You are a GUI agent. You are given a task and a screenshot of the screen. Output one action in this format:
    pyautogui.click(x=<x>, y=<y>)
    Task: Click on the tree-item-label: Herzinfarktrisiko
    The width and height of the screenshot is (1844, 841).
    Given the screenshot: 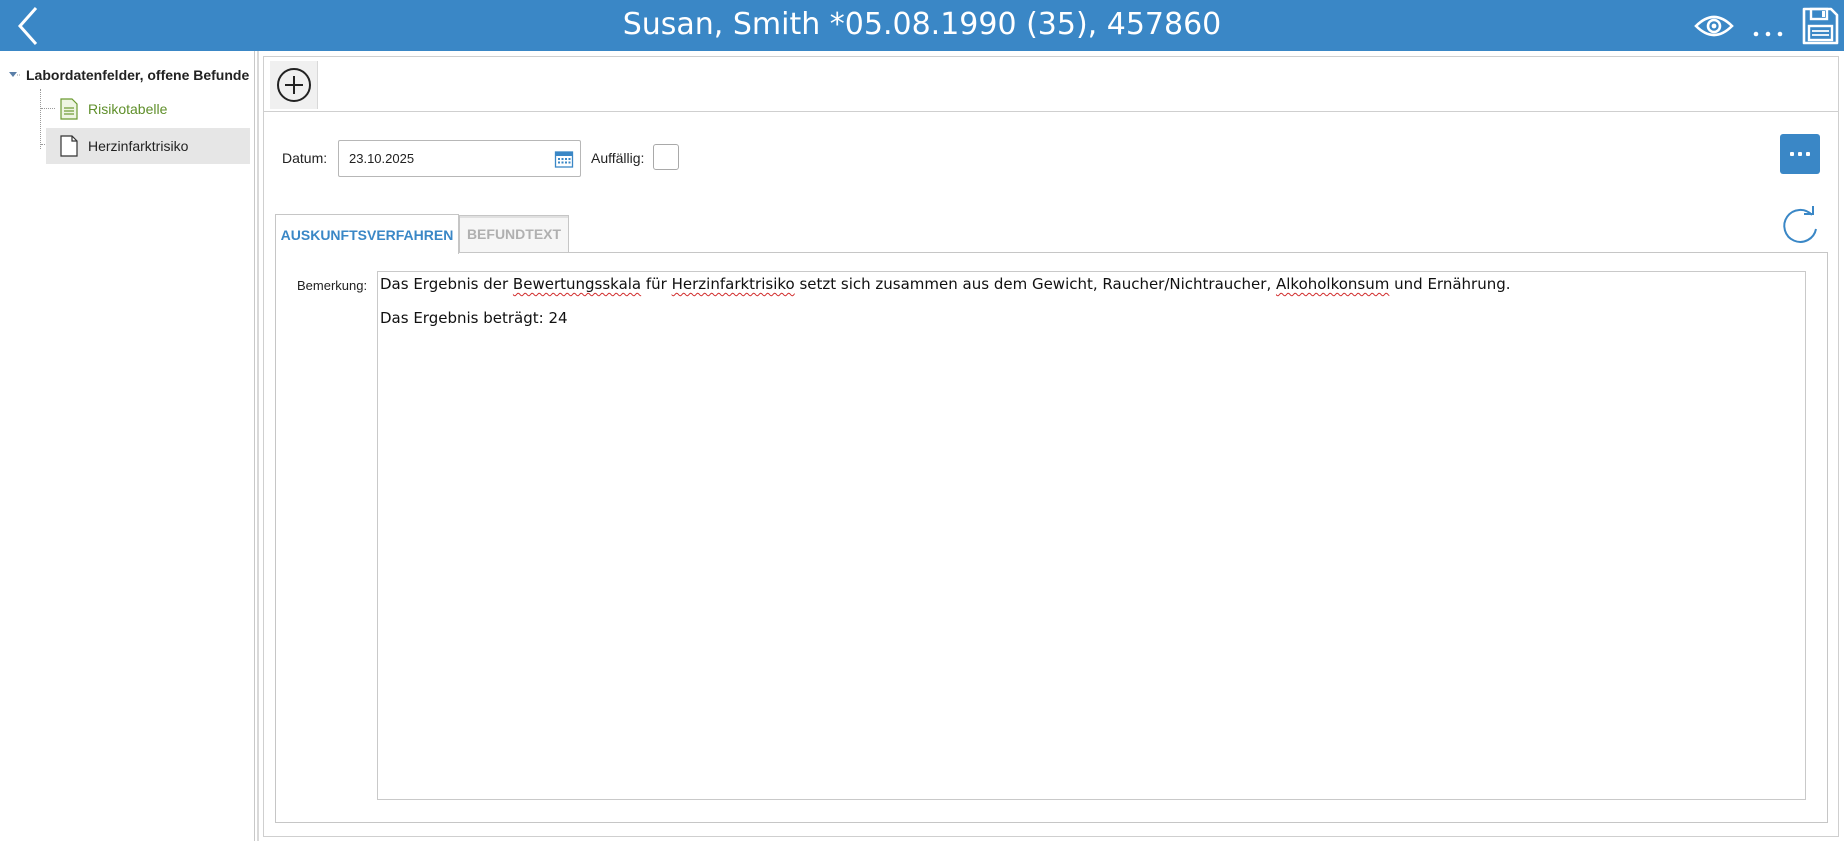 What is the action you would take?
    pyautogui.click(x=138, y=146)
    